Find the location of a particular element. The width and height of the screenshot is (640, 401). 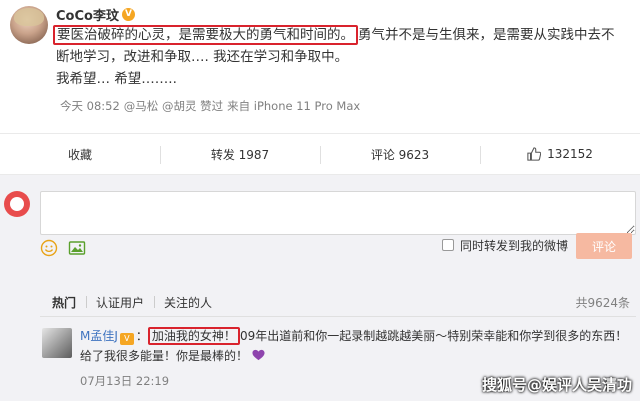

tab-verified: 认证用户 is located at coordinates (120, 302).